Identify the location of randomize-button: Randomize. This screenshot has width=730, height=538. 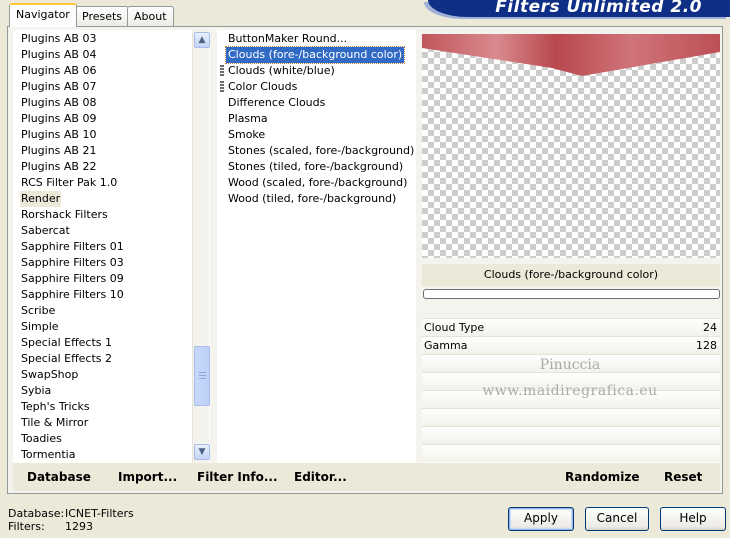
(602, 477).